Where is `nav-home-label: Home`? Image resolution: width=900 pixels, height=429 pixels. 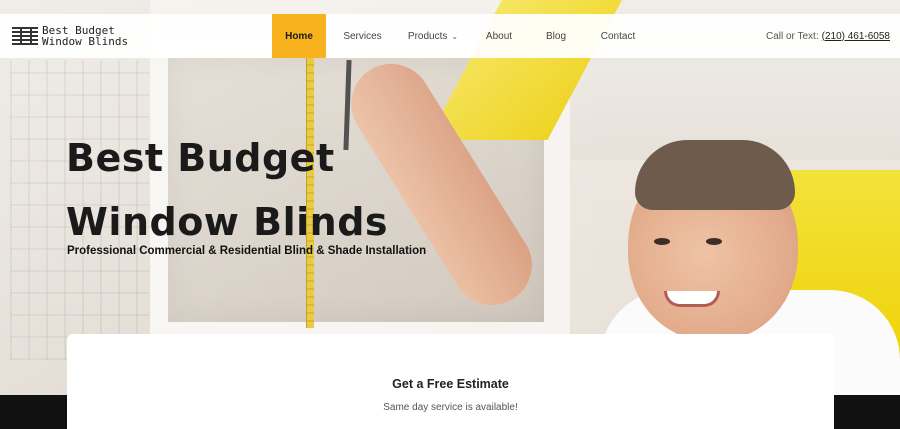 nav-home-label: Home is located at coordinates (299, 36).